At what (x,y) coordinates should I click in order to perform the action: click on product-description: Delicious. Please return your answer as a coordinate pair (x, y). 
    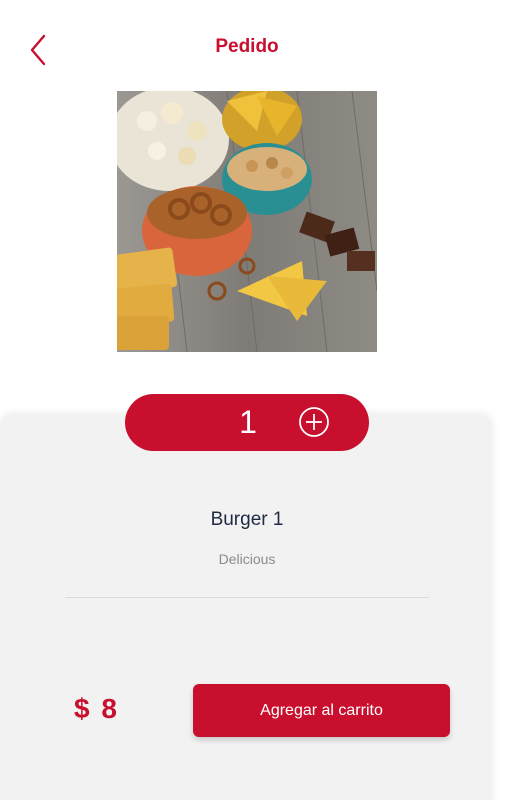
    Looking at the image, I should click on (247, 559).